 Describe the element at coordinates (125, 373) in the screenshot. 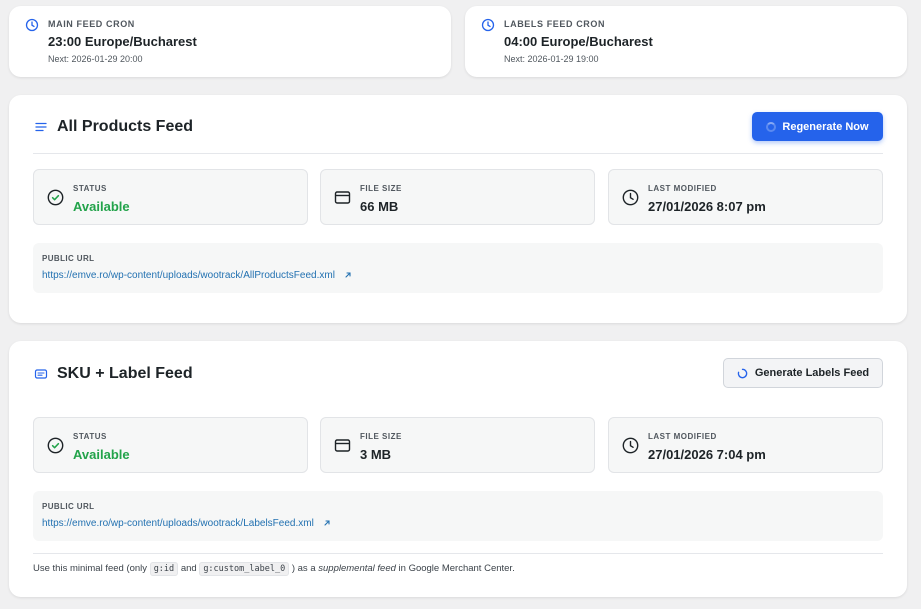

I see `feed-title: SKU + Label Feed` at that location.